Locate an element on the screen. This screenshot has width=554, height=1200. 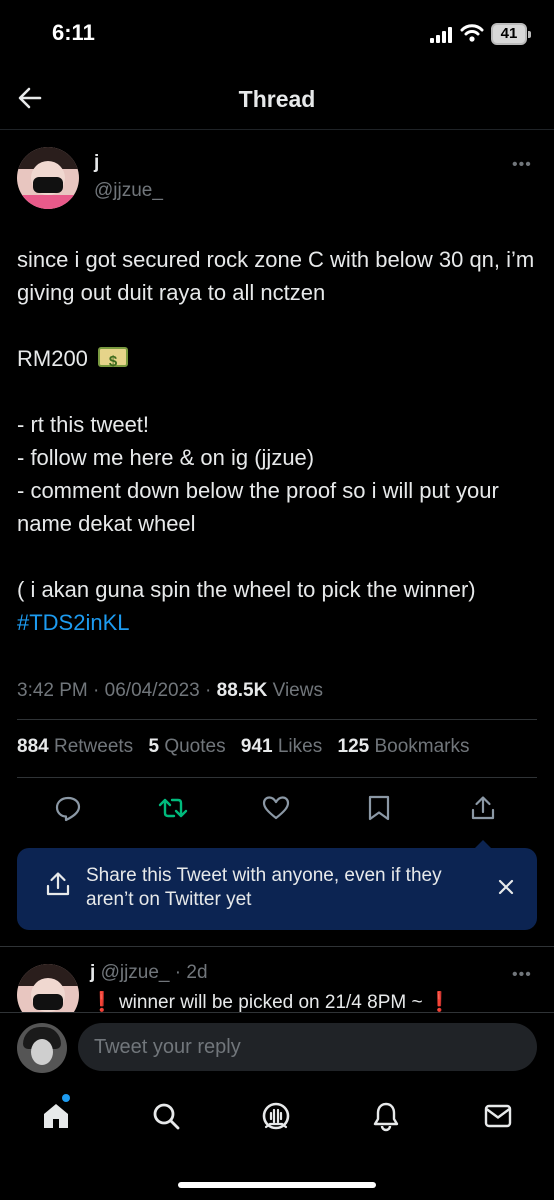
wifi-icon is located at coordinates (472, 33).